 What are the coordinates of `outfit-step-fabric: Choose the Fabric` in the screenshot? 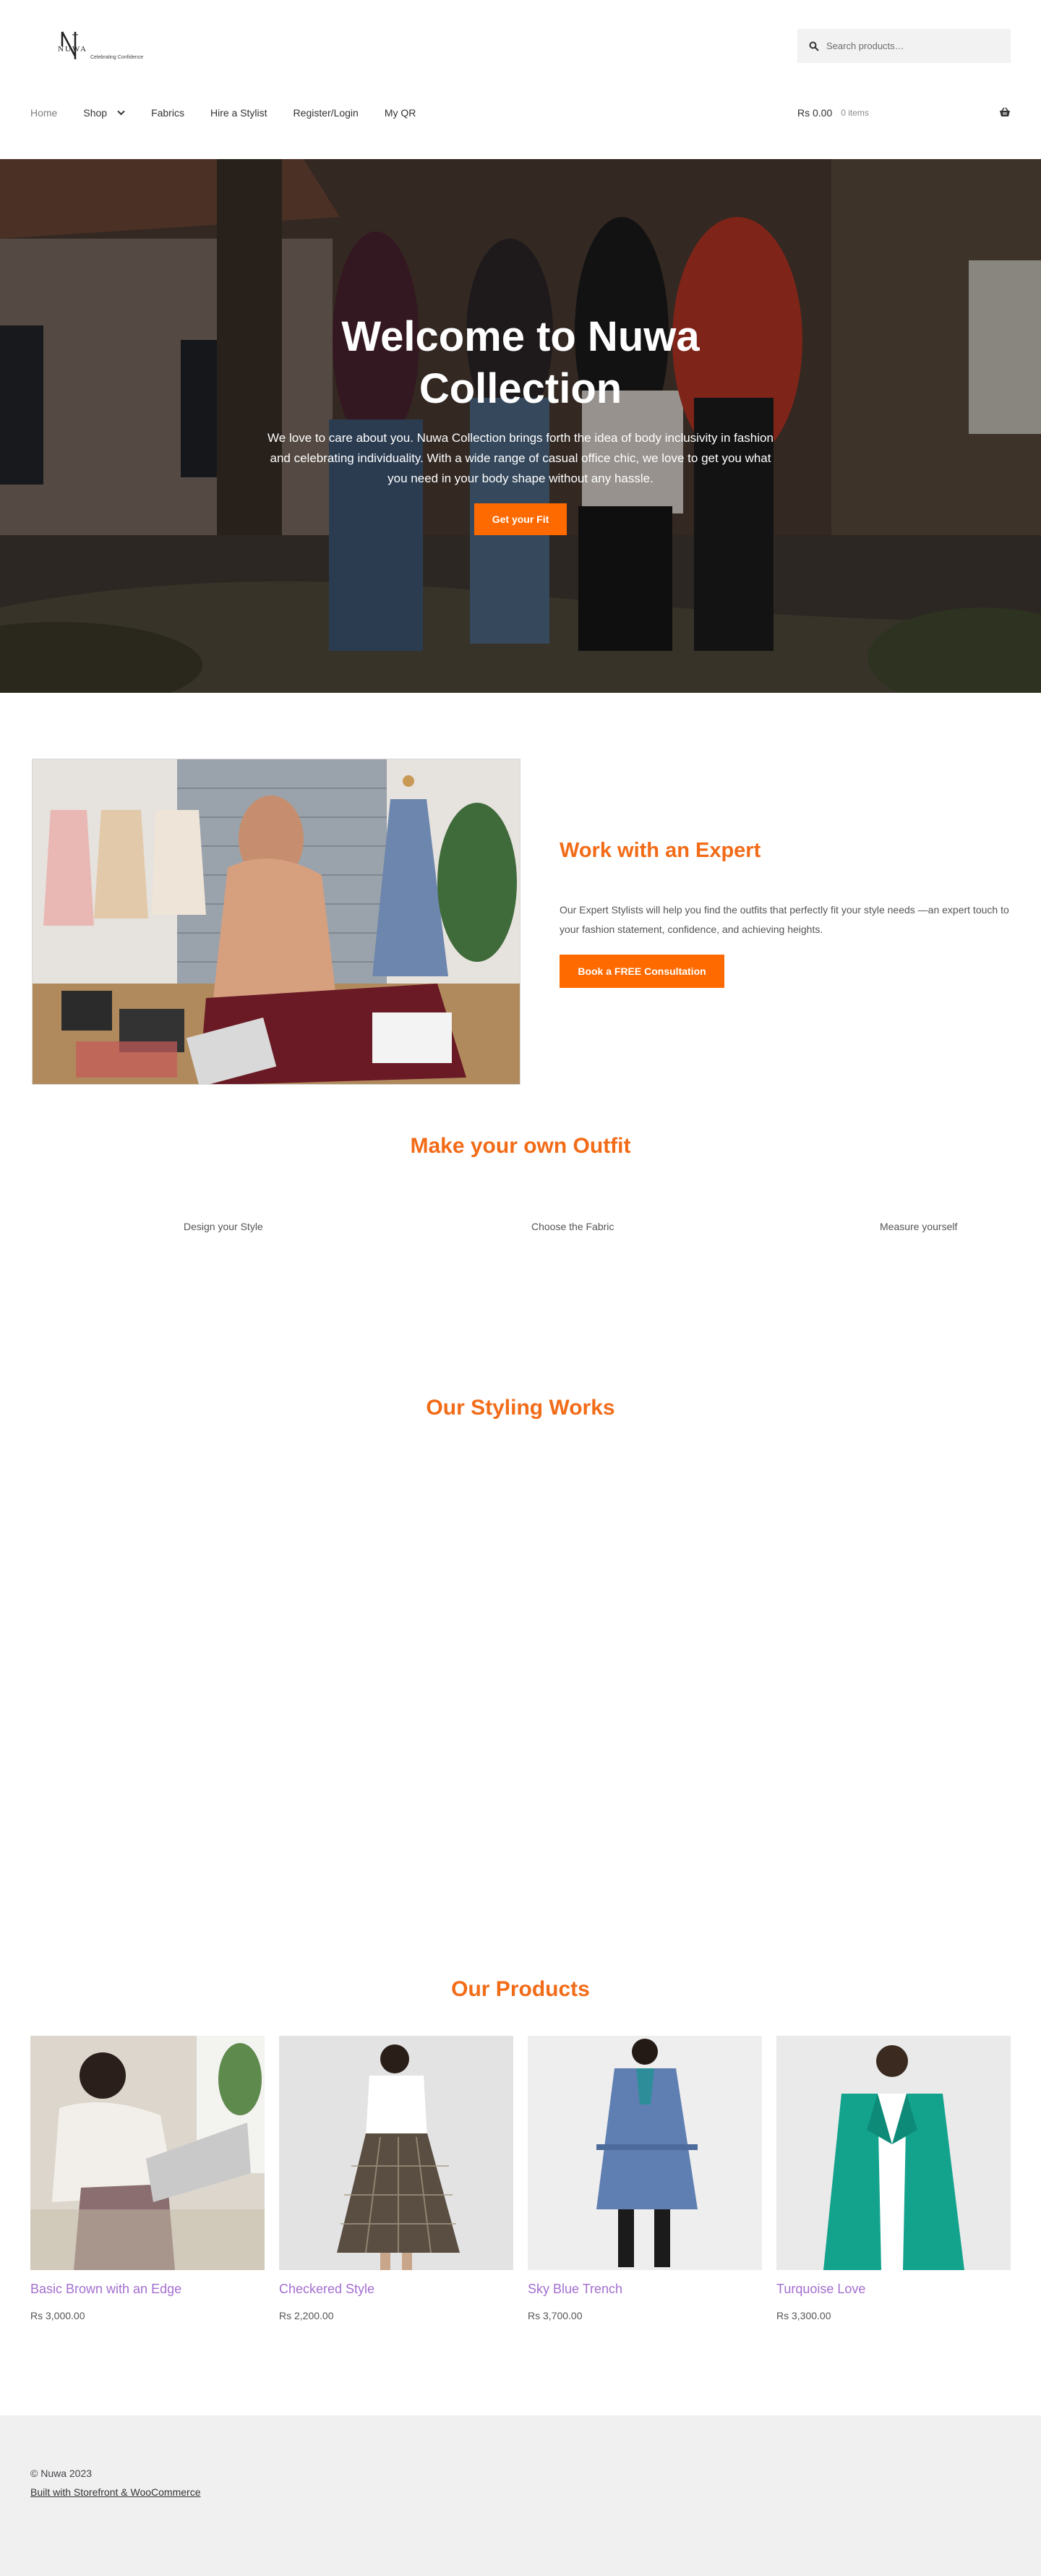 It's located at (572, 1226).